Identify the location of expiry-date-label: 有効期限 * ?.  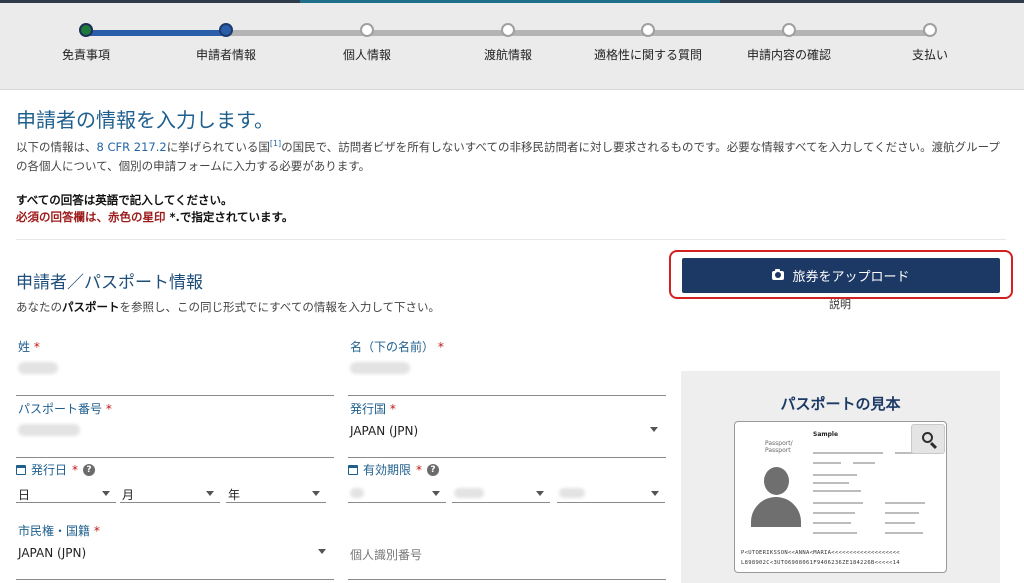
(394, 469).